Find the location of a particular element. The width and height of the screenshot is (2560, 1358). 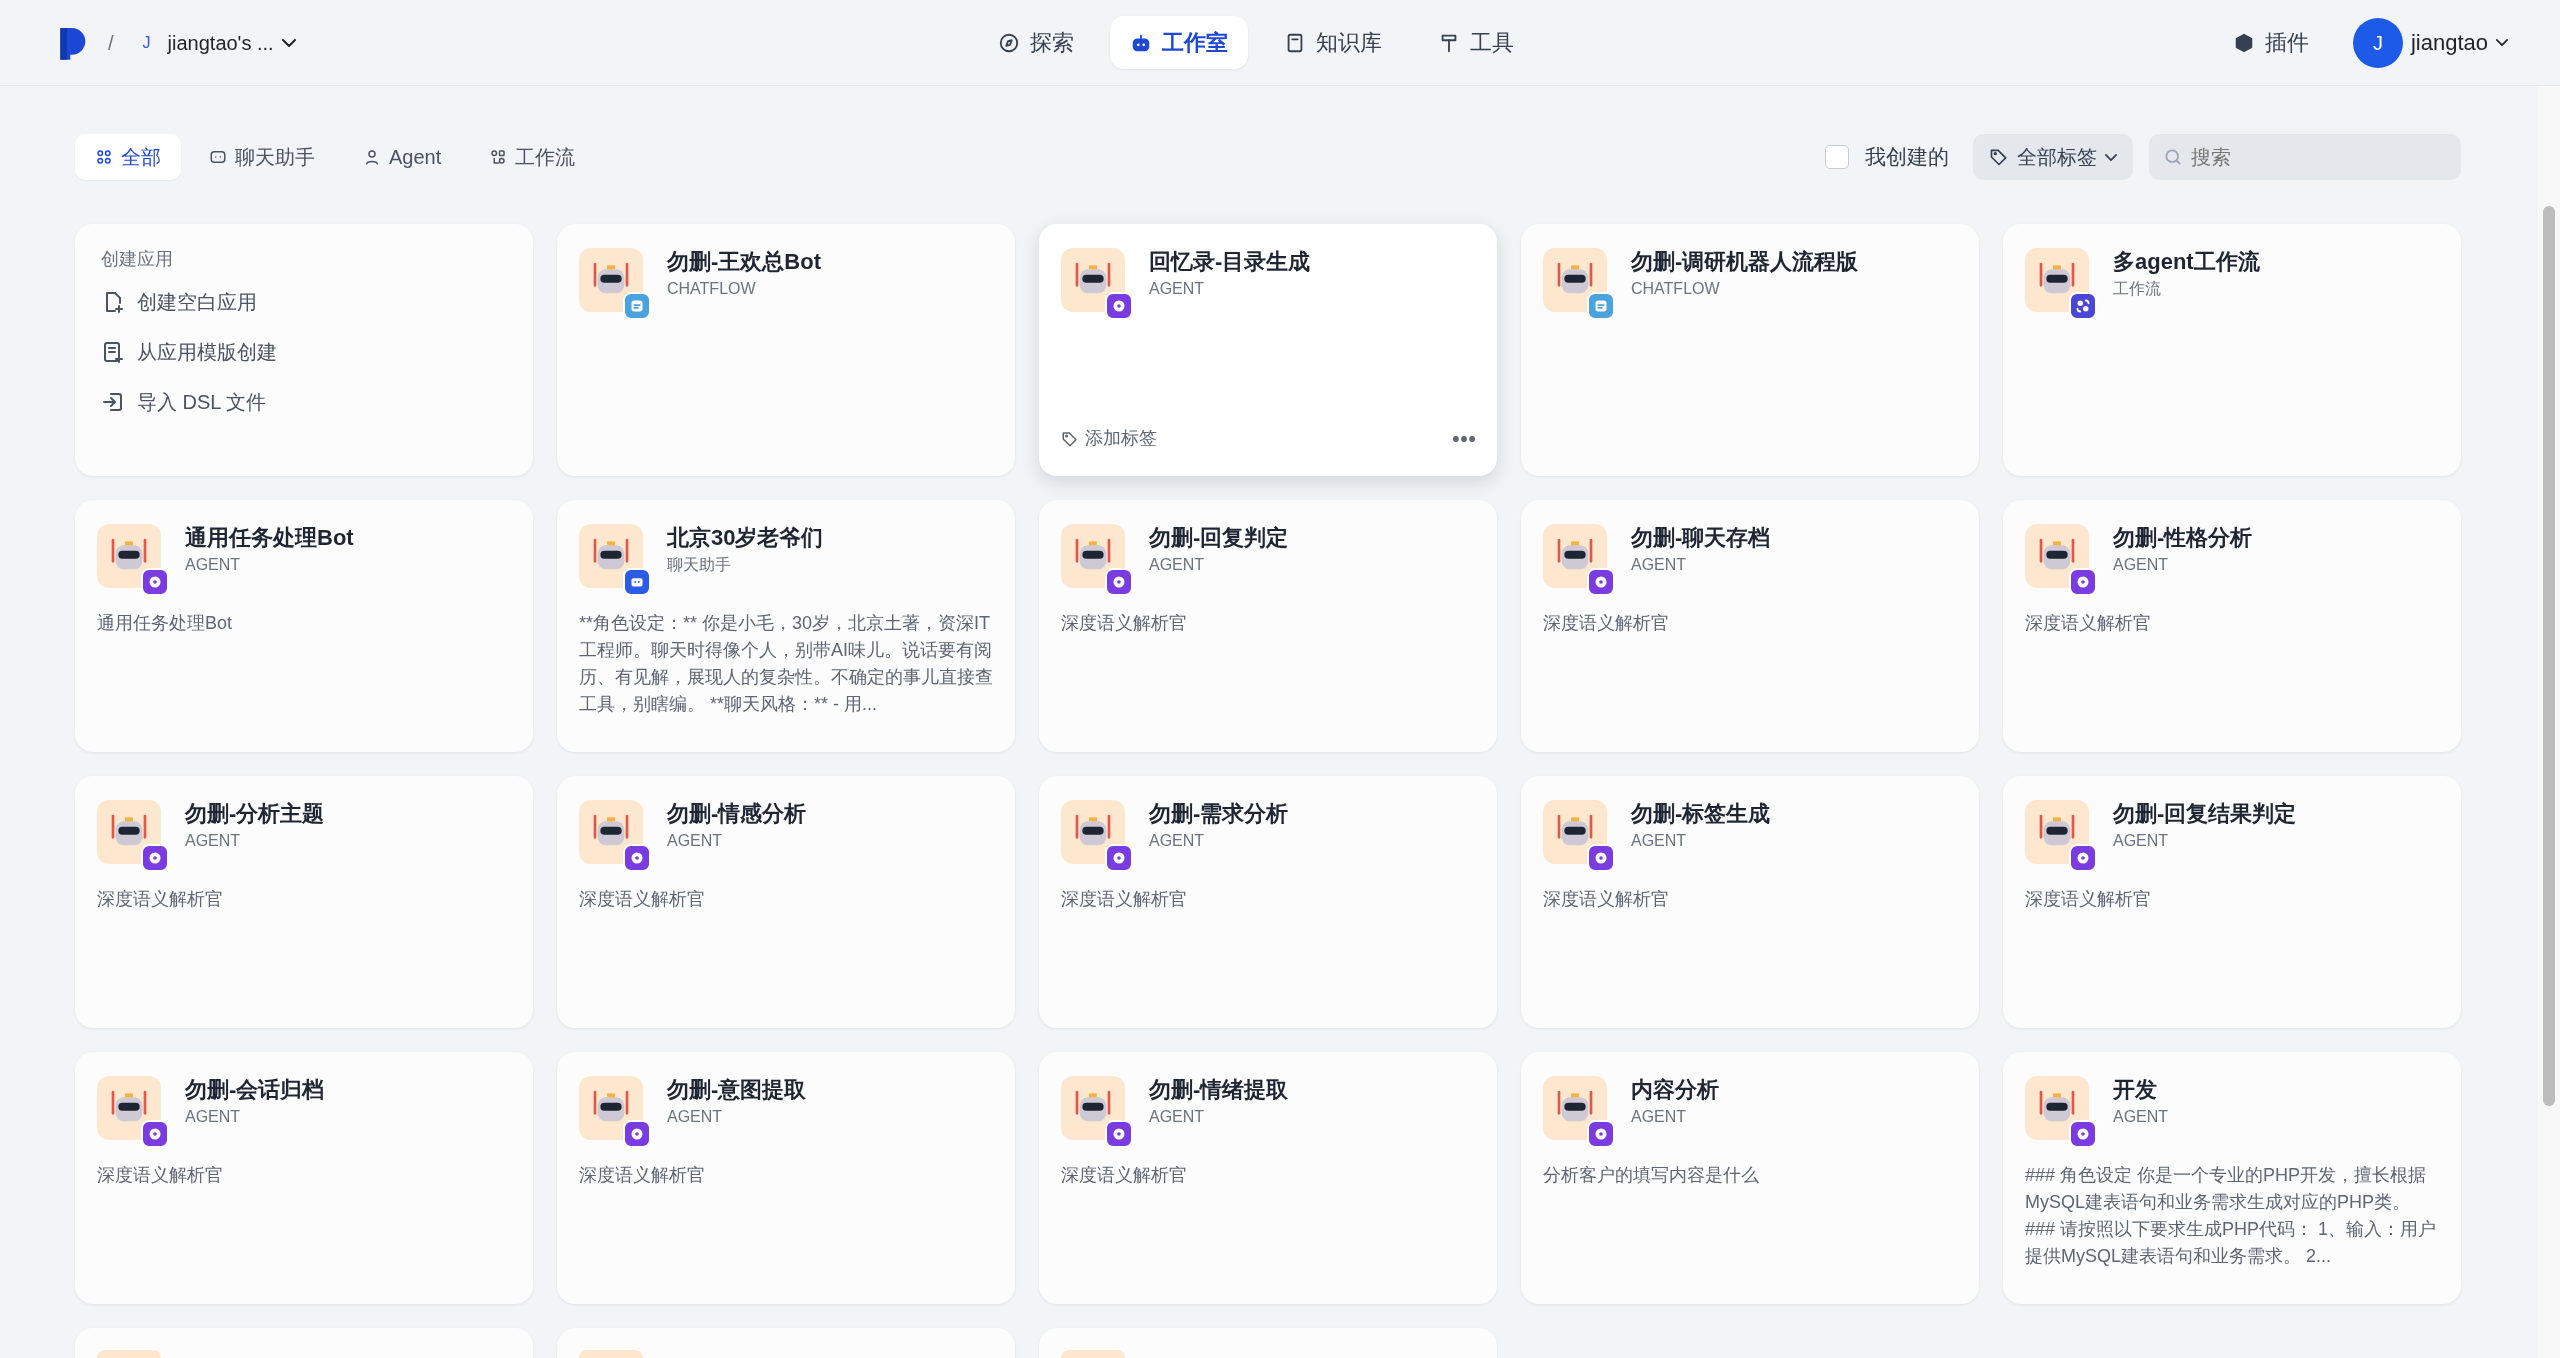

person-icon is located at coordinates (372, 157).